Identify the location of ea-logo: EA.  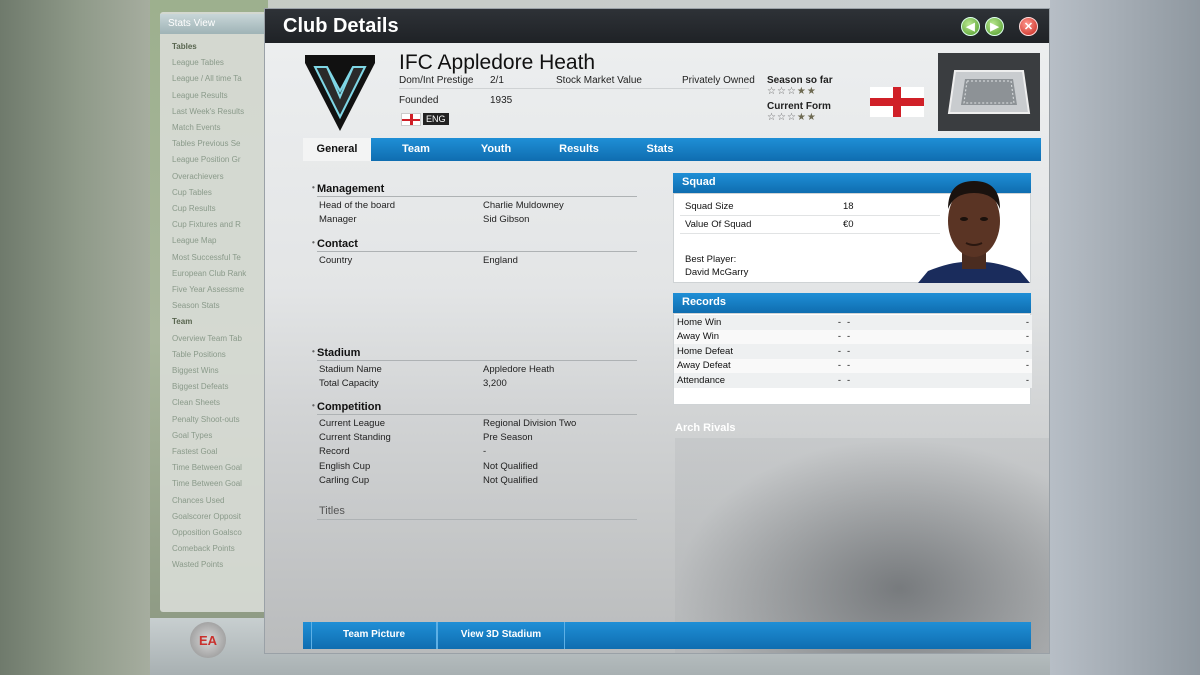
(208, 640).